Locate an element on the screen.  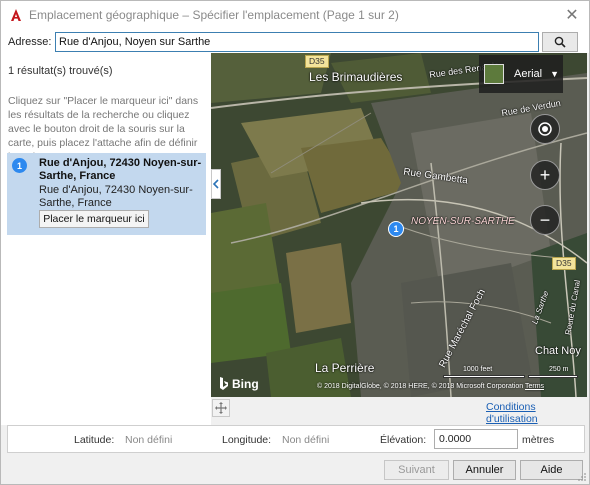
move-icon is located at coordinates (221, 408).